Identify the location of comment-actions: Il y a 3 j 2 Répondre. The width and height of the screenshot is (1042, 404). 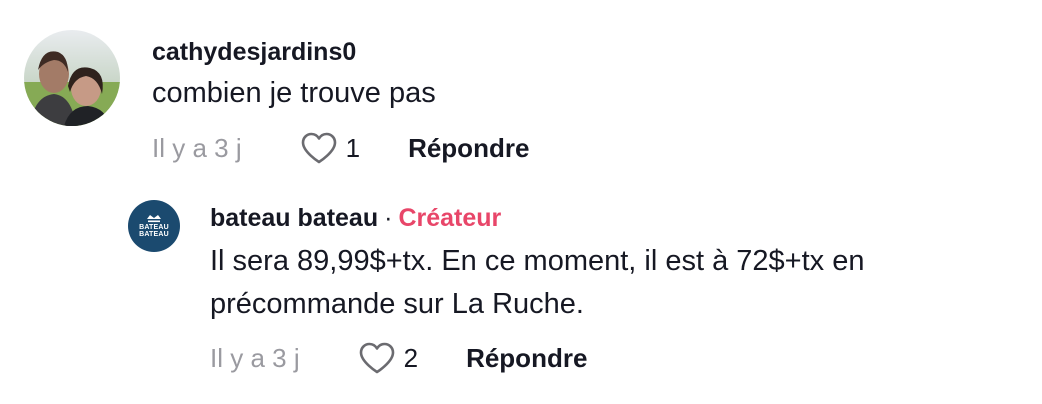
(398, 358).